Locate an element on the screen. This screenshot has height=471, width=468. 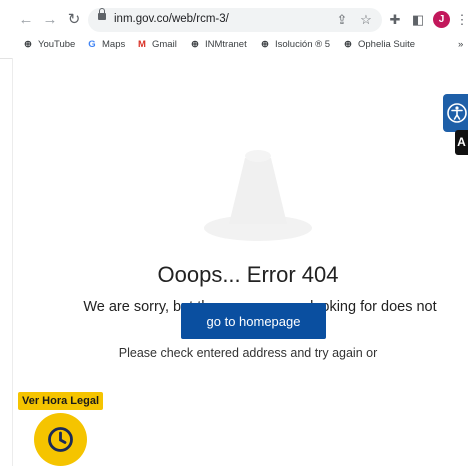
back-arrow-icon: ← is located at coordinates (26, 20).